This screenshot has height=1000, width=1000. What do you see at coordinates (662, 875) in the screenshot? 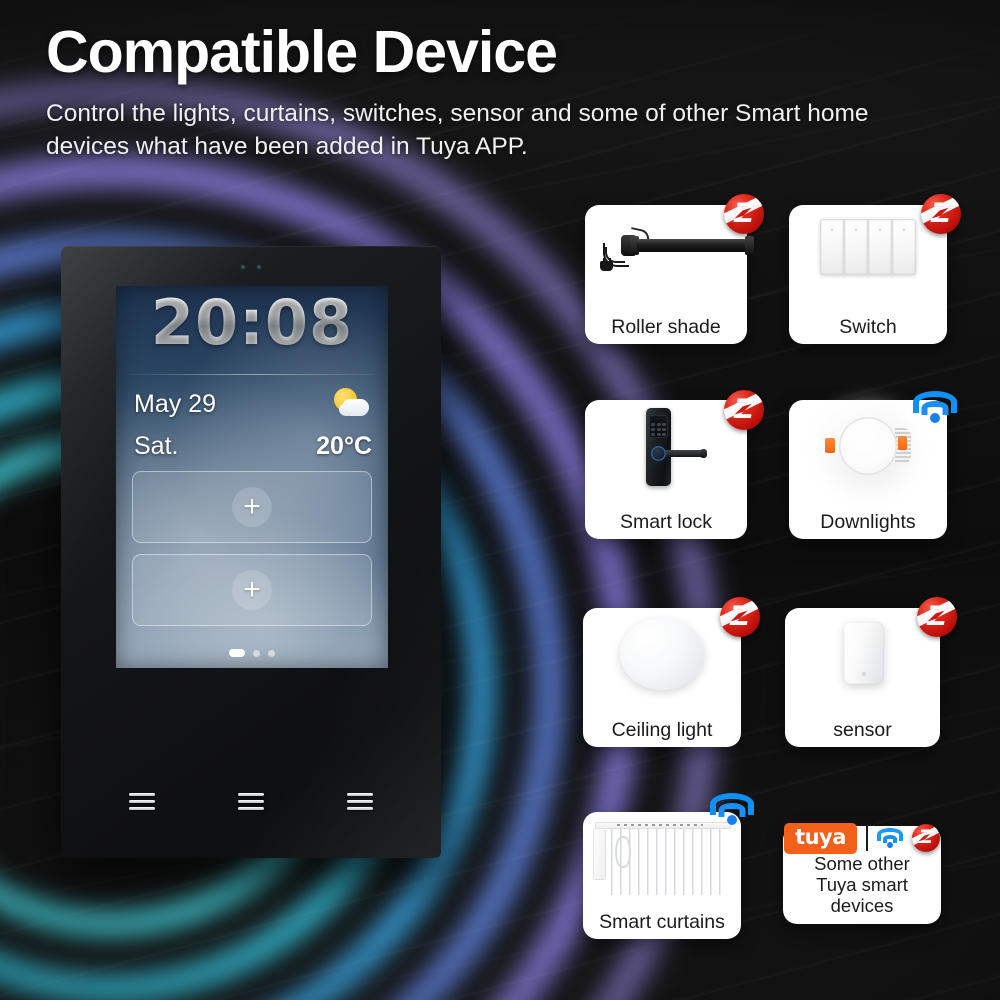
I see `device-card-smart-curtains: Smart curtains` at bounding box center [662, 875].